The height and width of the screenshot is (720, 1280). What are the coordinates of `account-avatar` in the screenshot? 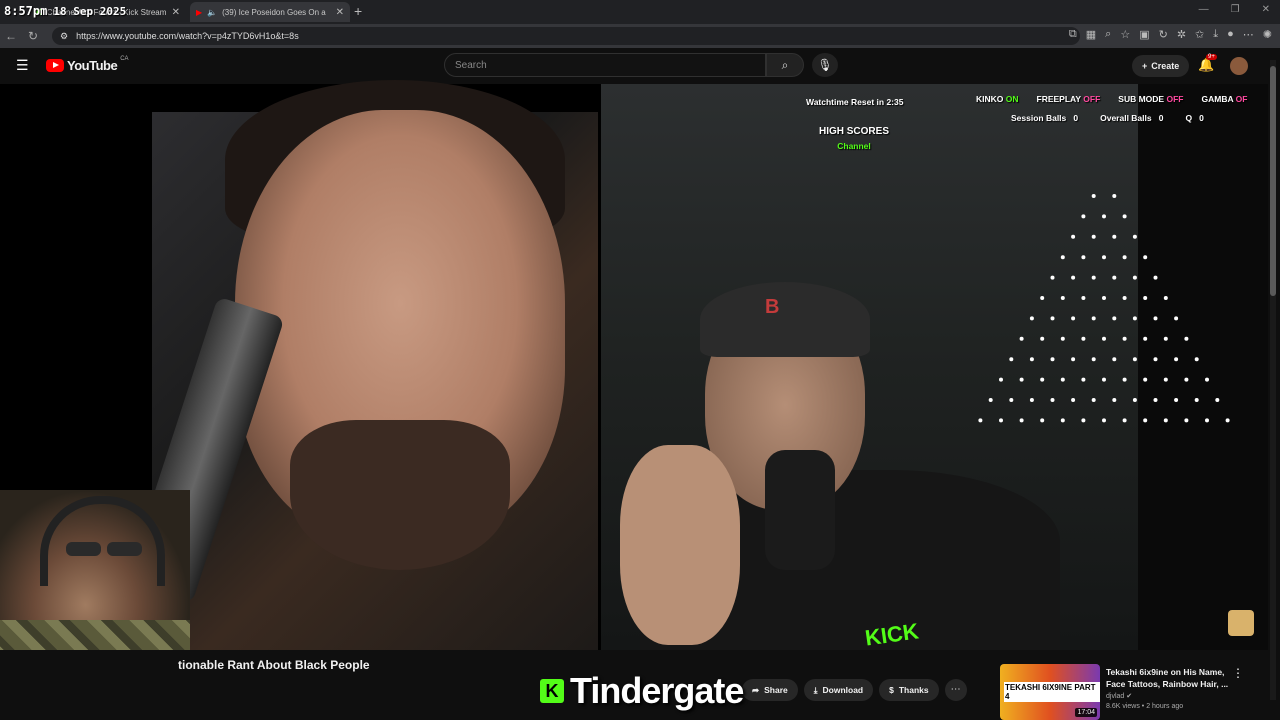 It's located at (1239, 66).